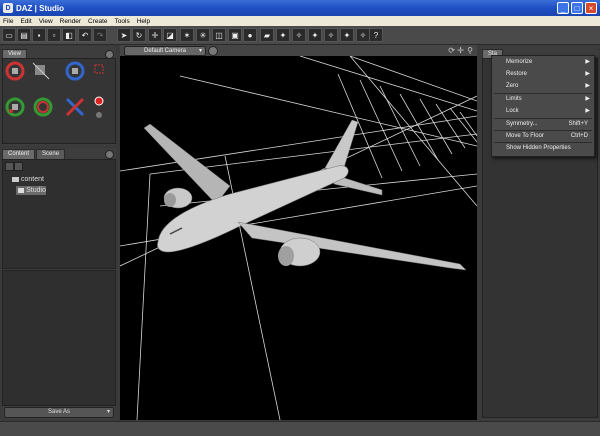 The height and width of the screenshot is (436, 600). What do you see at coordinates (213, 51) in the screenshot?
I see `viewport-options-icon` at bounding box center [213, 51].